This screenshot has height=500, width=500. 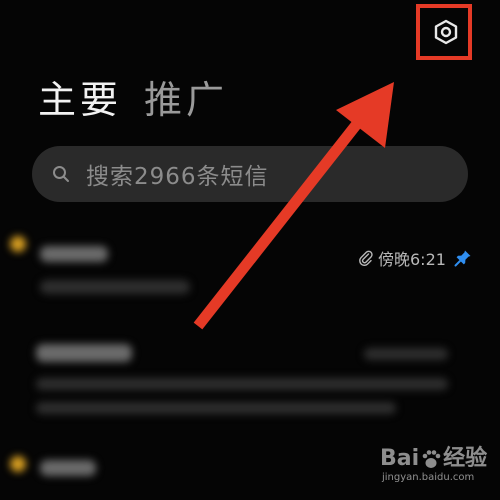 What do you see at coordinates (438, 471) in the screenshot?
I see `baidu-jingyan-watermark: Bai 经验 jingyan.baidu.com` at bounding box center [438, 471].